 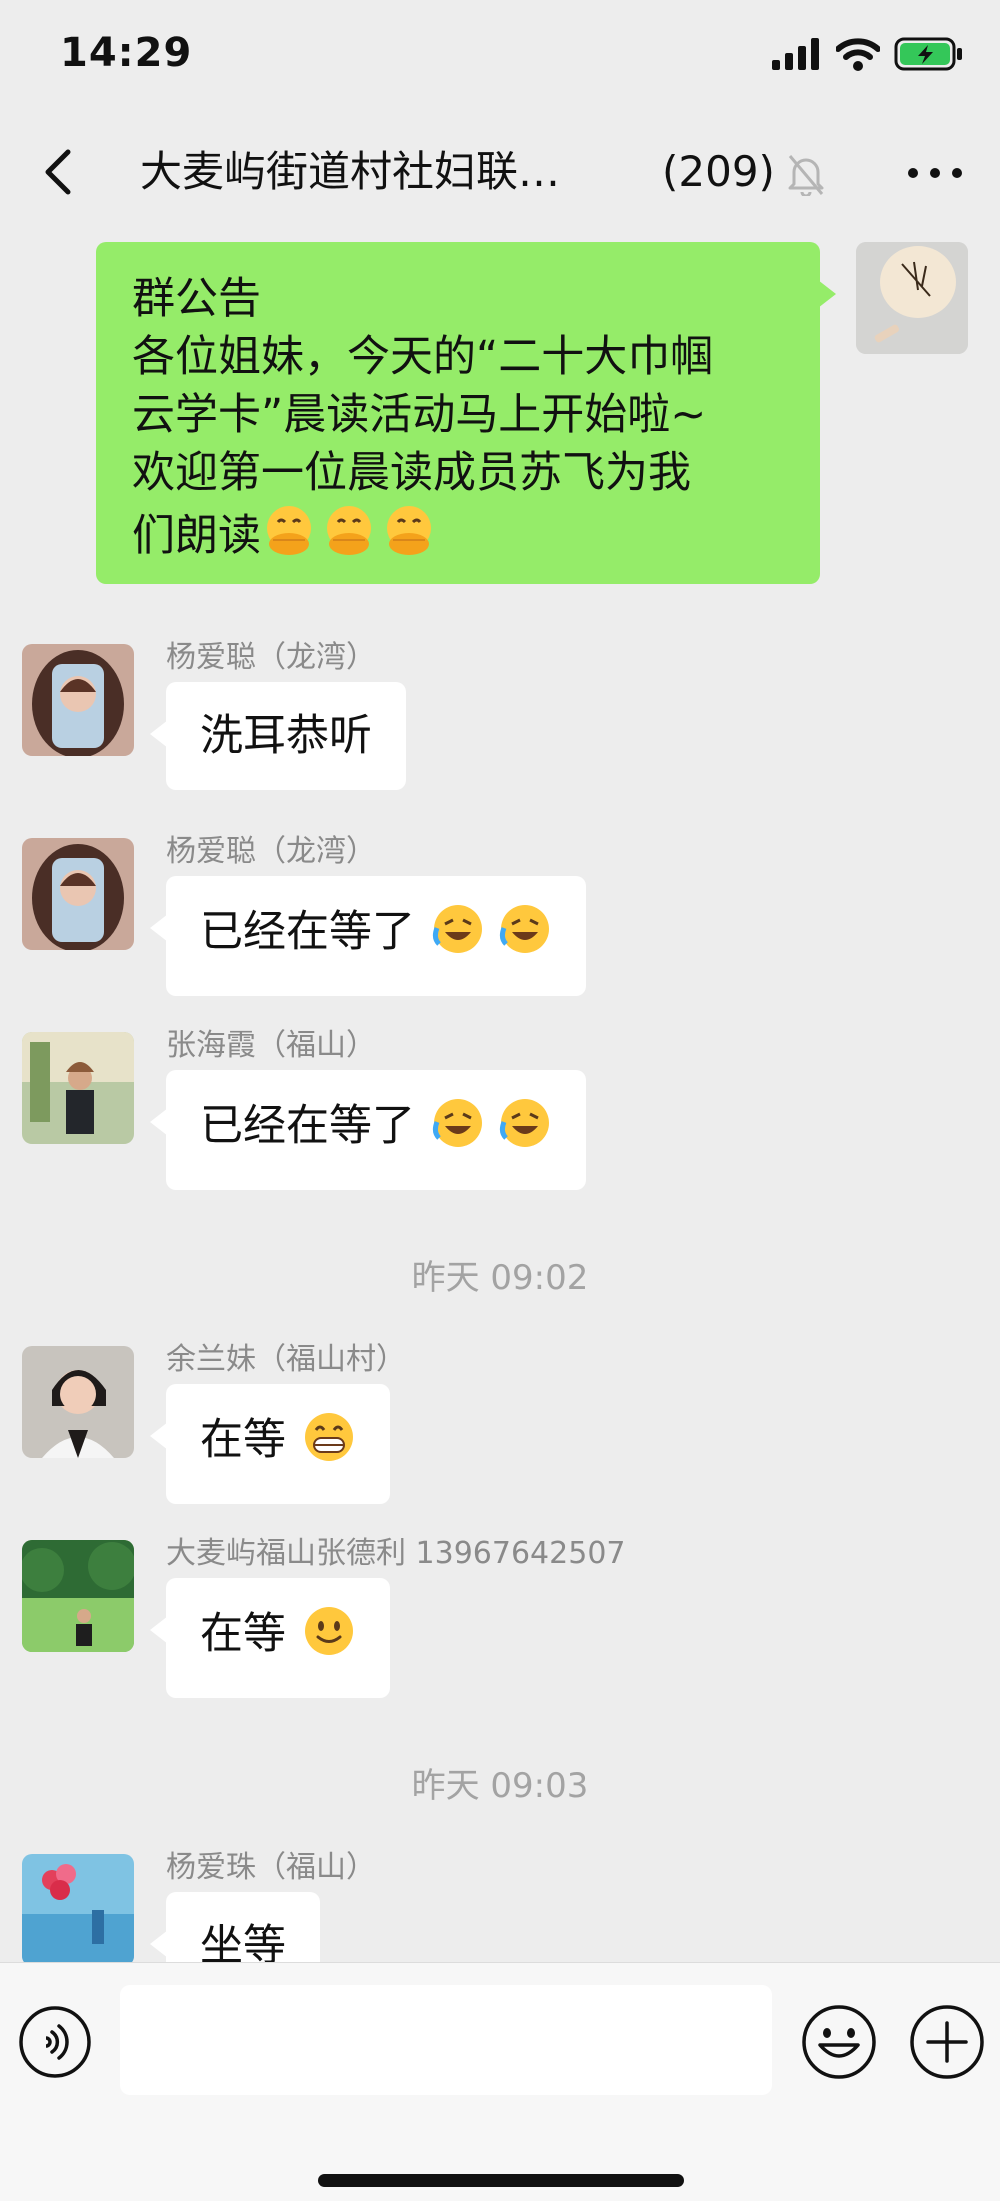 What do you see at coordinates (795, 54) in the screenshot?
I see `cellular-signal-icon` at bounding box center [795, 54].